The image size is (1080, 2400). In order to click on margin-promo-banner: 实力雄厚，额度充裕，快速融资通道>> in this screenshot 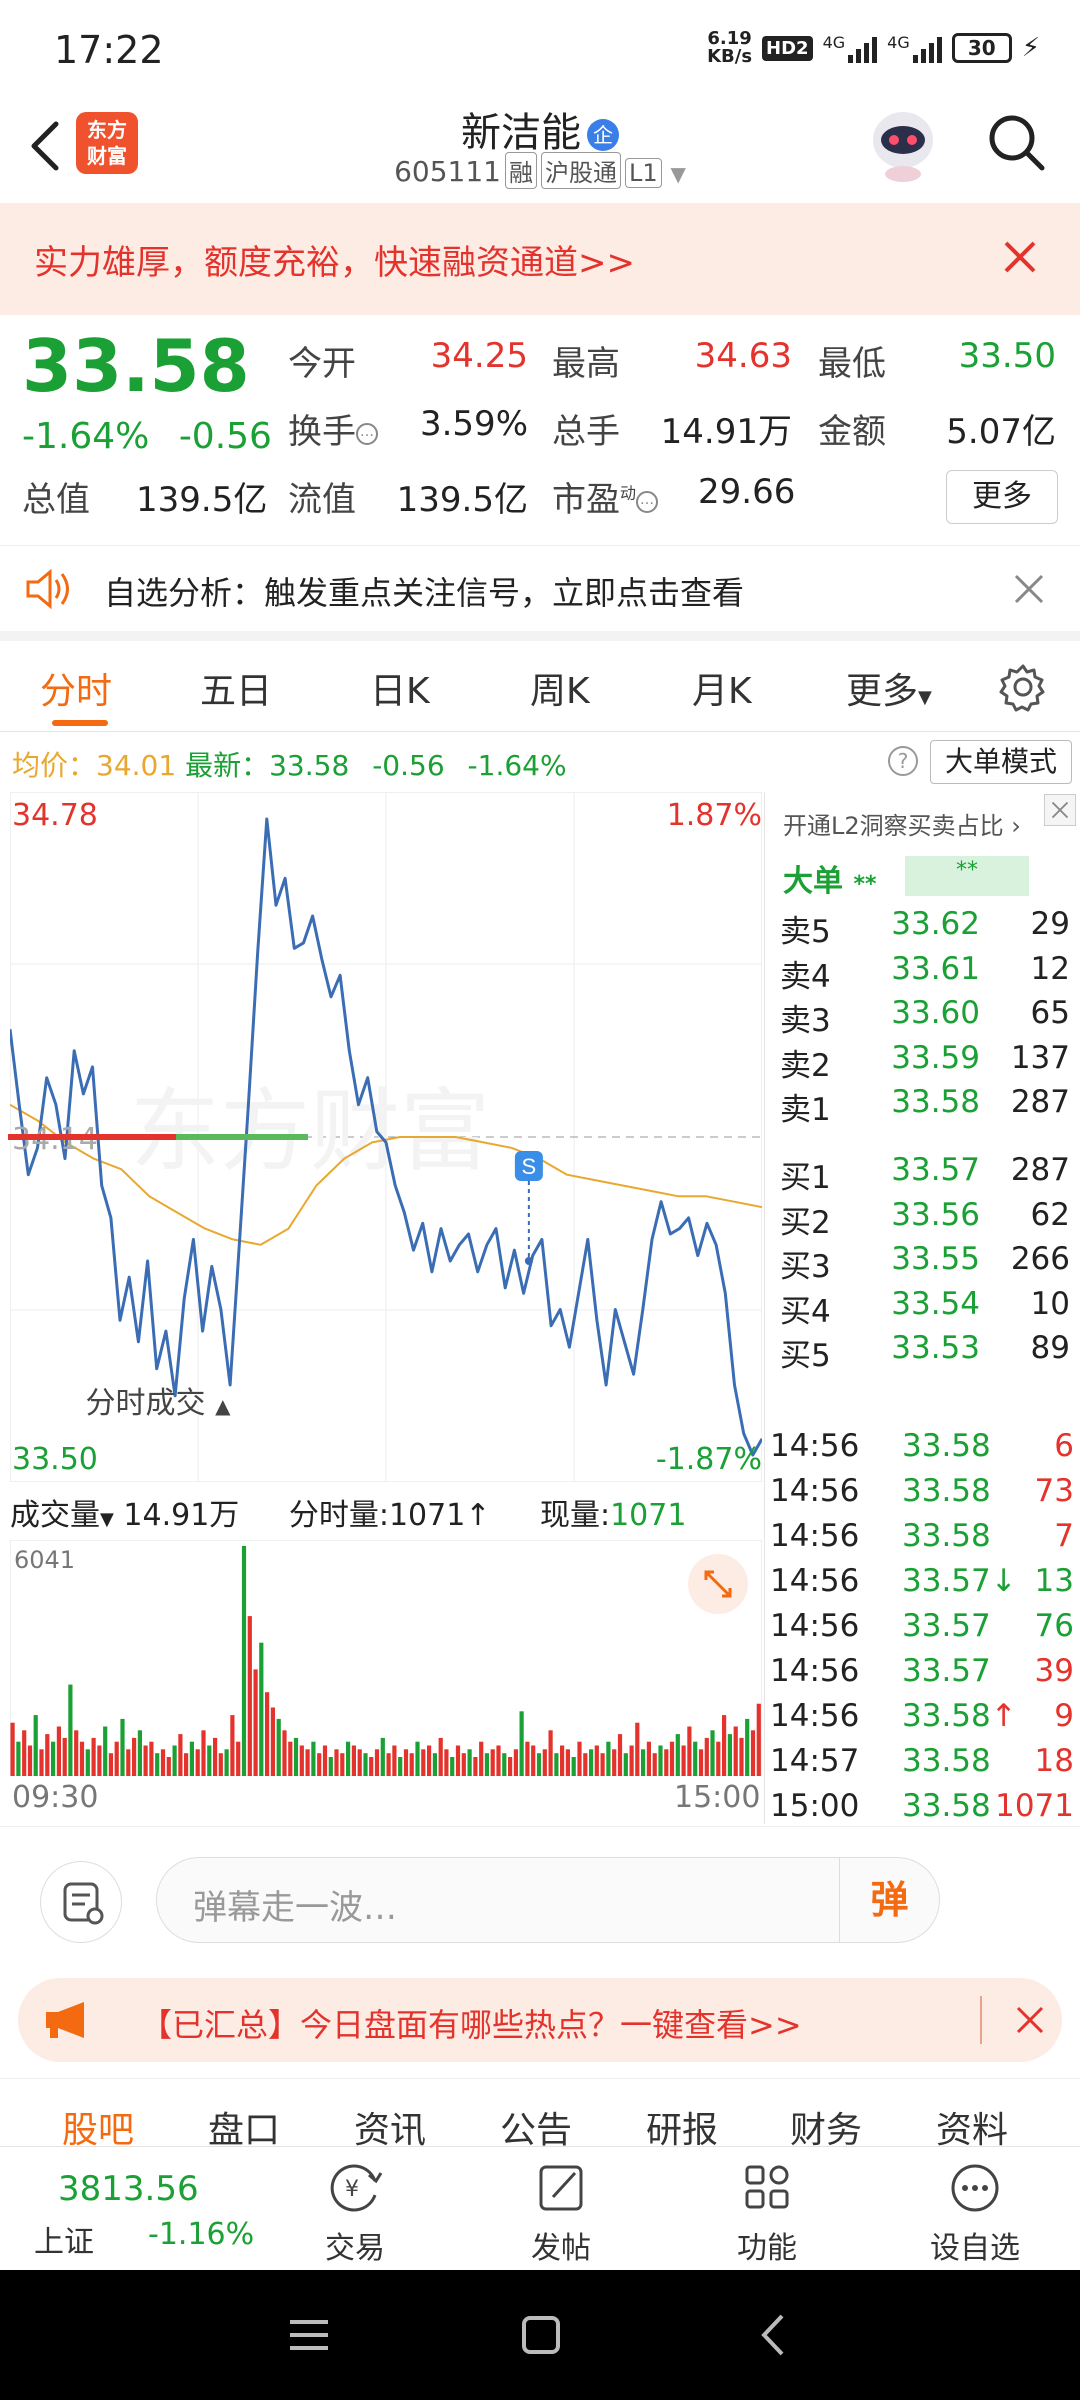, I will do `click(540, 259)`.